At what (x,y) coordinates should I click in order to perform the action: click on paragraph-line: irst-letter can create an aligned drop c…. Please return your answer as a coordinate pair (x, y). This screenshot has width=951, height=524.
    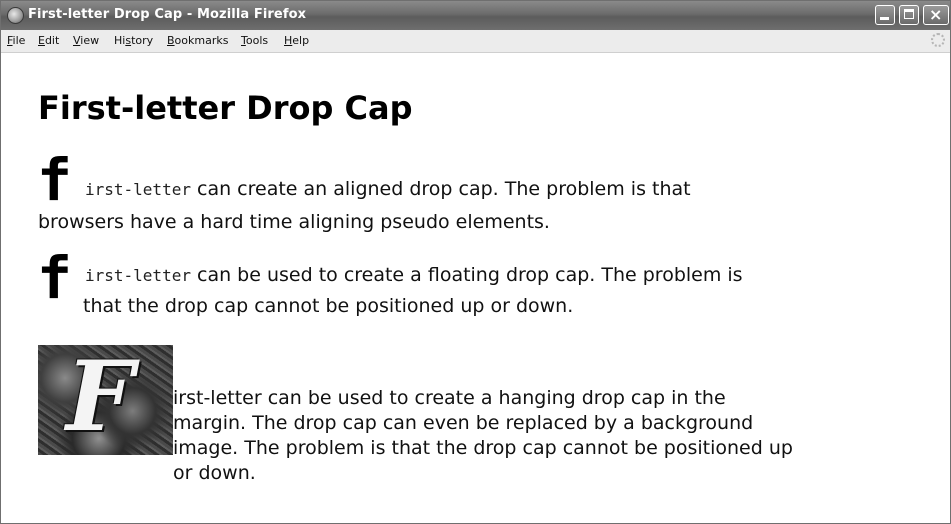
    Looking at the image, I should click on (388, 189).